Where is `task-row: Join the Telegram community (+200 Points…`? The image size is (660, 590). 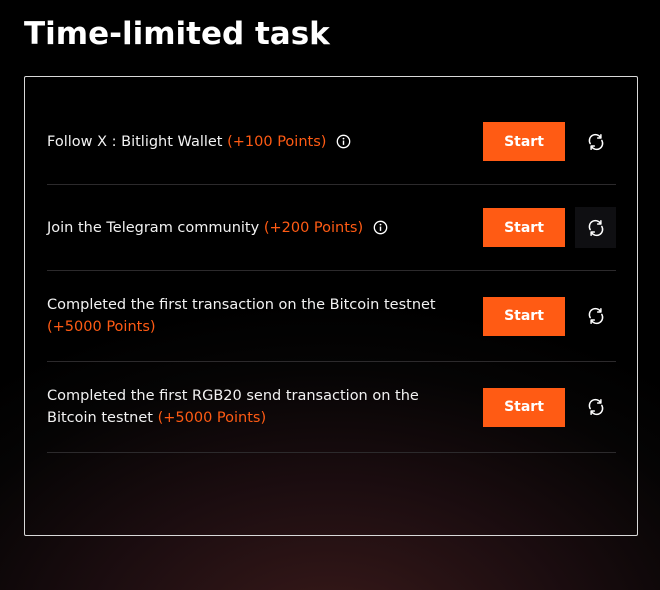 task-row: Join the Telegram community (+200 Points… is located at coordinates (331, 228).